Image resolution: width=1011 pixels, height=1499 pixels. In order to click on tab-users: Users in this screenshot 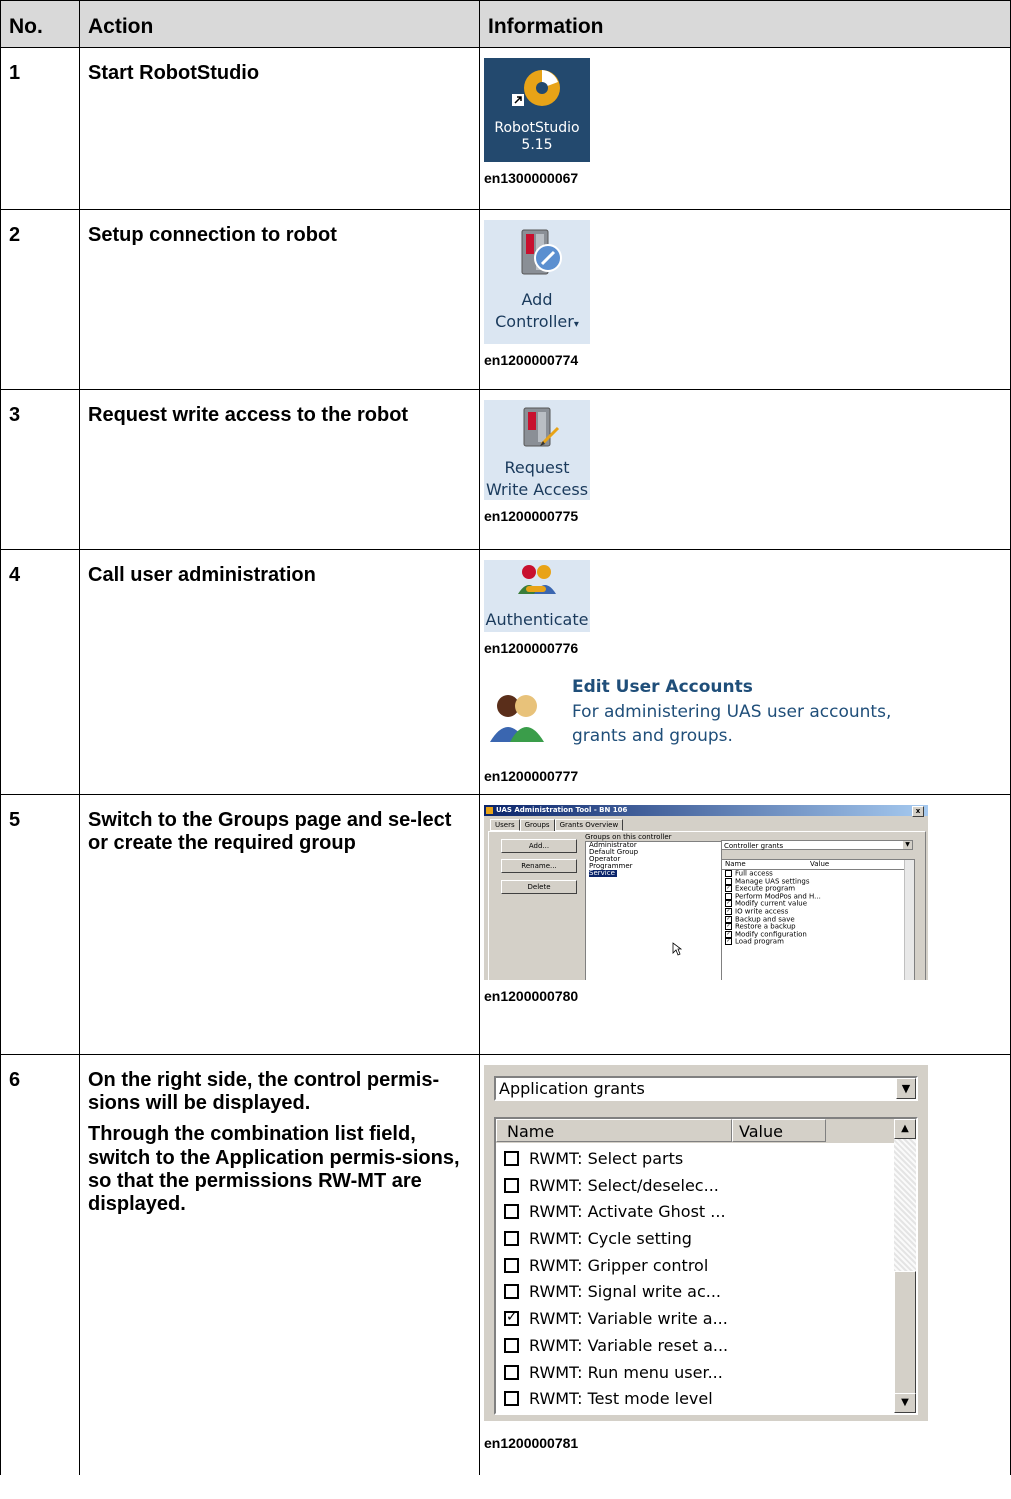, I will do `click(505, 825)`.